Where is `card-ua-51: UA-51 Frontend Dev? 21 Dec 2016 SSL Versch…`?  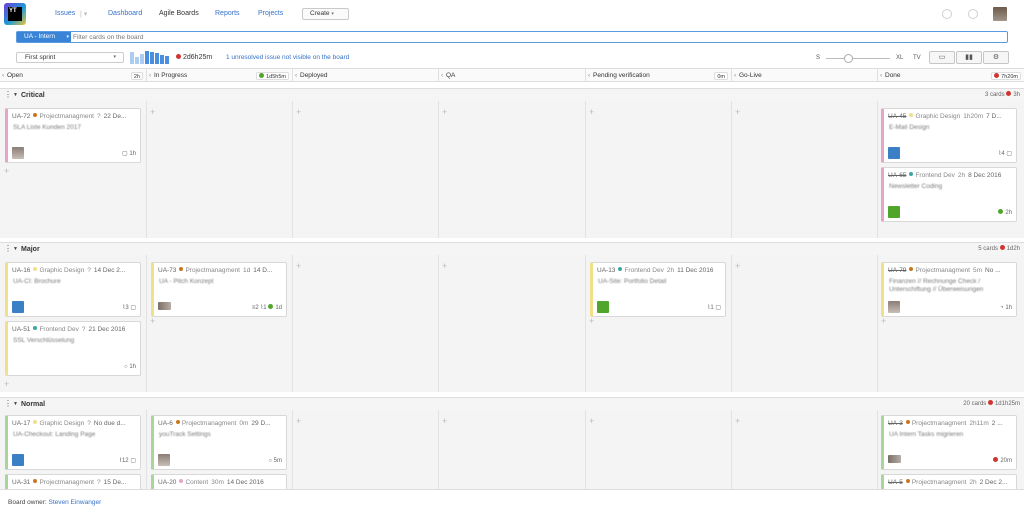
card-ua-51: UA-51 Frontend Dev? 21 Dec 2016 SSL Versch… is located at coordinates (73, 348).